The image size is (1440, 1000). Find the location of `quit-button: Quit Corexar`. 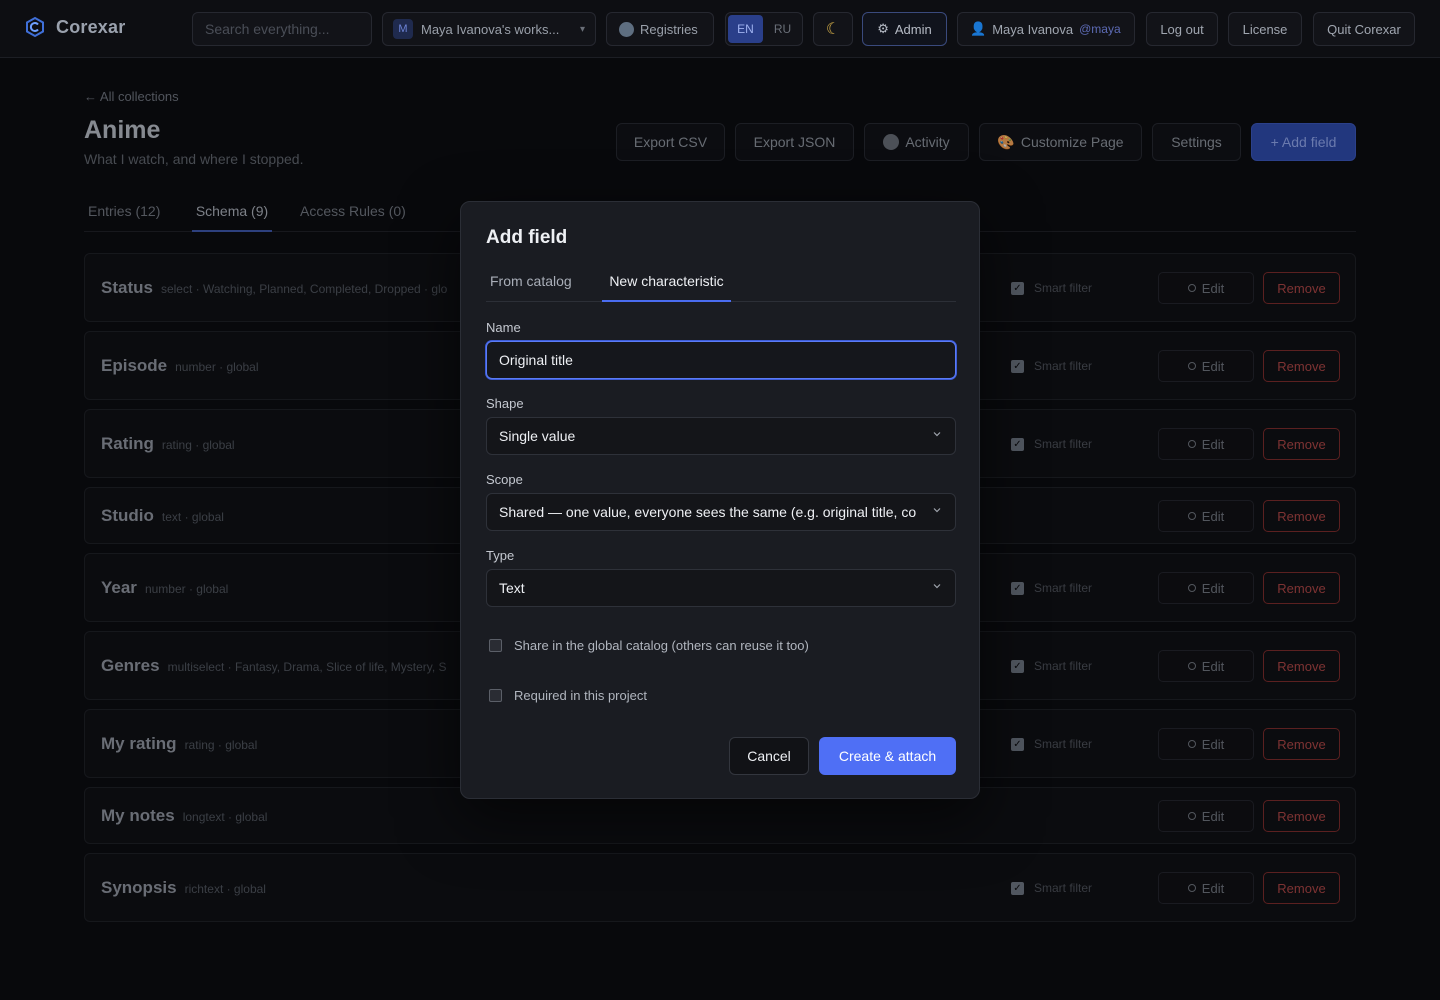

quit-button: Quit Corexar is located at coordinates (1364, 29).